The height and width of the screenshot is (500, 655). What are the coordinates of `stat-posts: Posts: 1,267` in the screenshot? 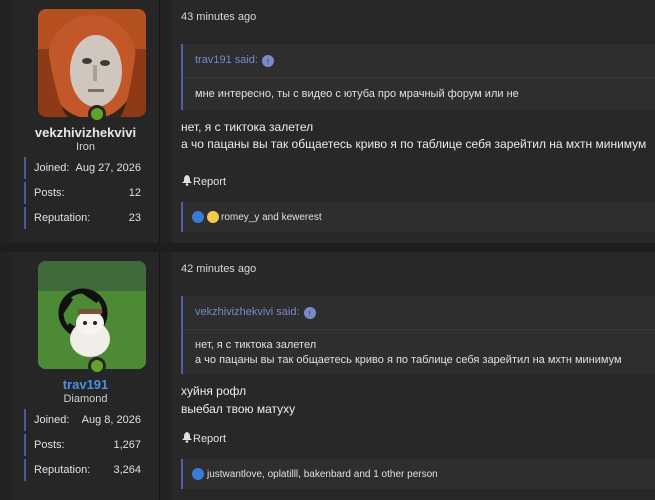 It's located at (86, 445).